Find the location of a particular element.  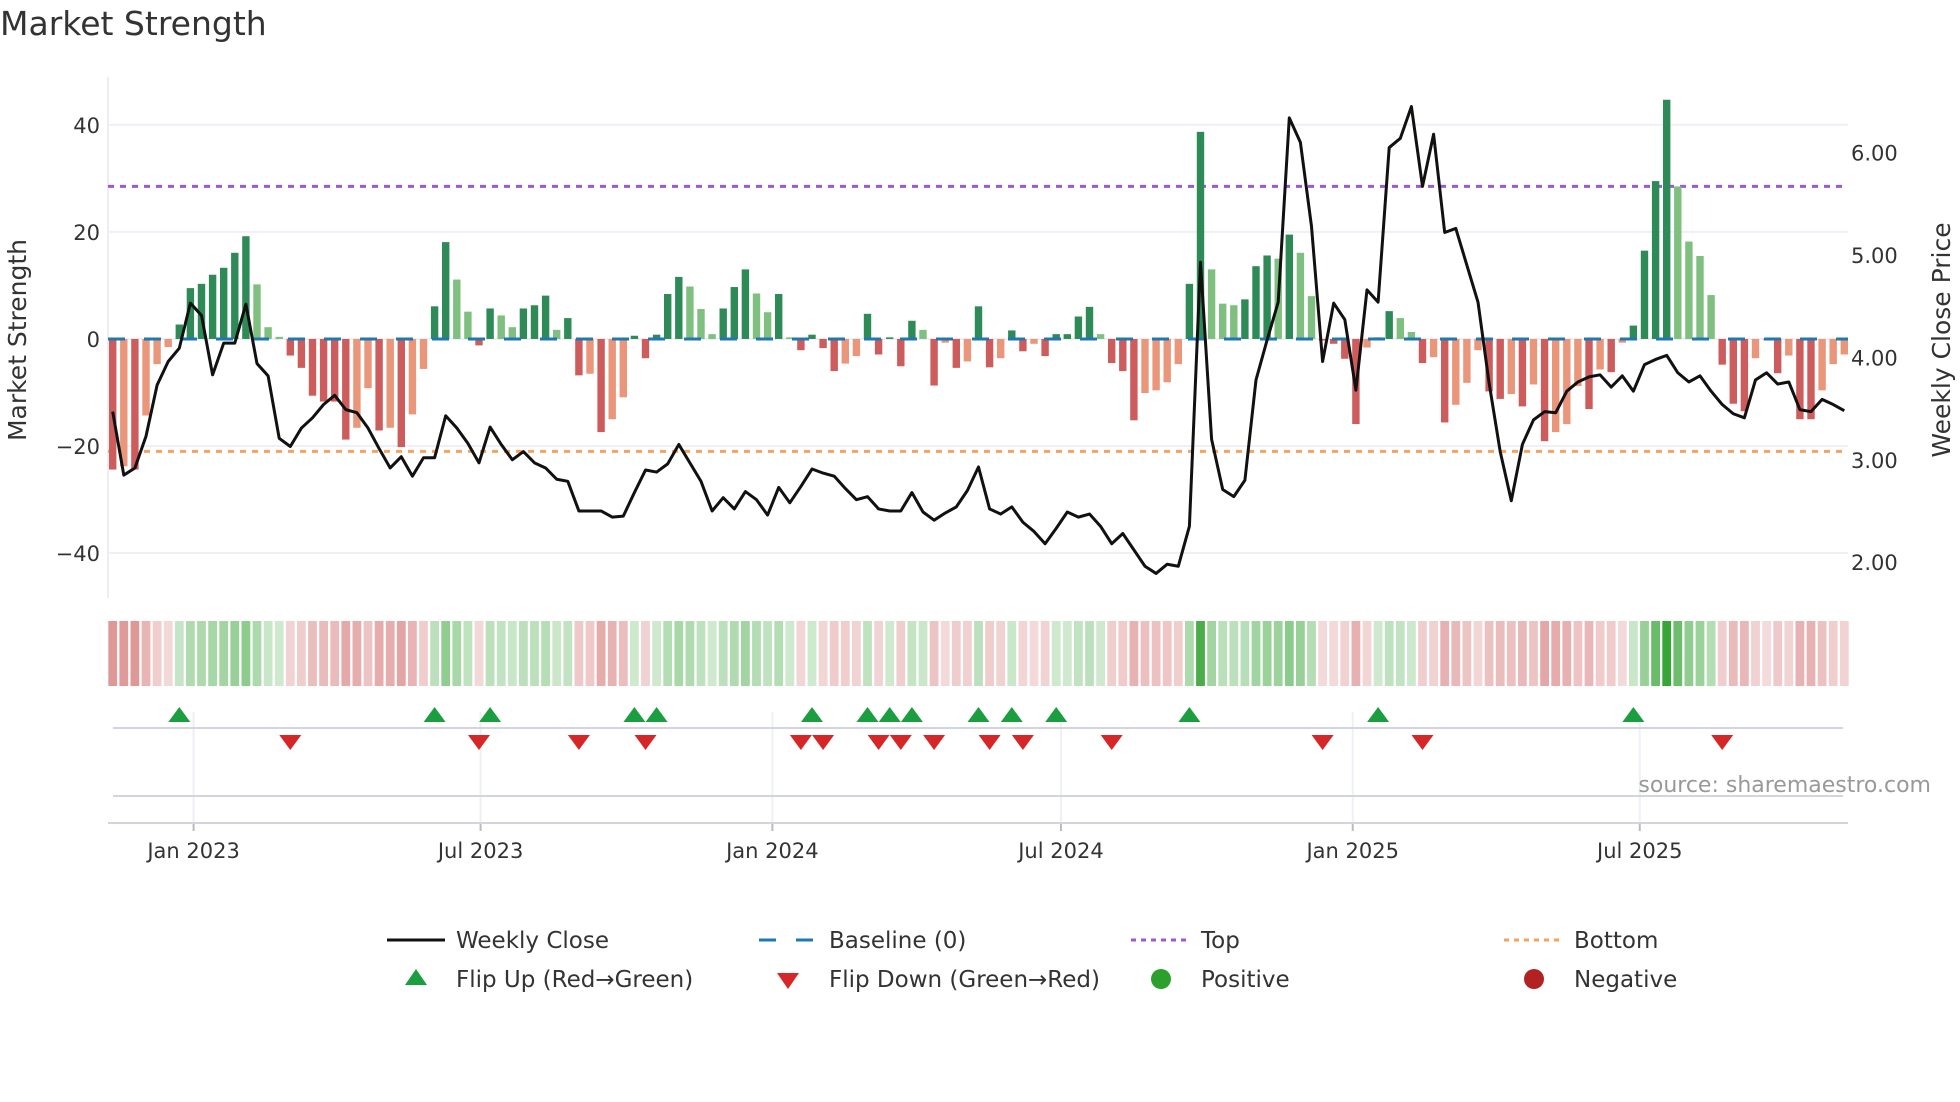

x-tick-label: Jan 2025 is located at coordinates (1351, 851).